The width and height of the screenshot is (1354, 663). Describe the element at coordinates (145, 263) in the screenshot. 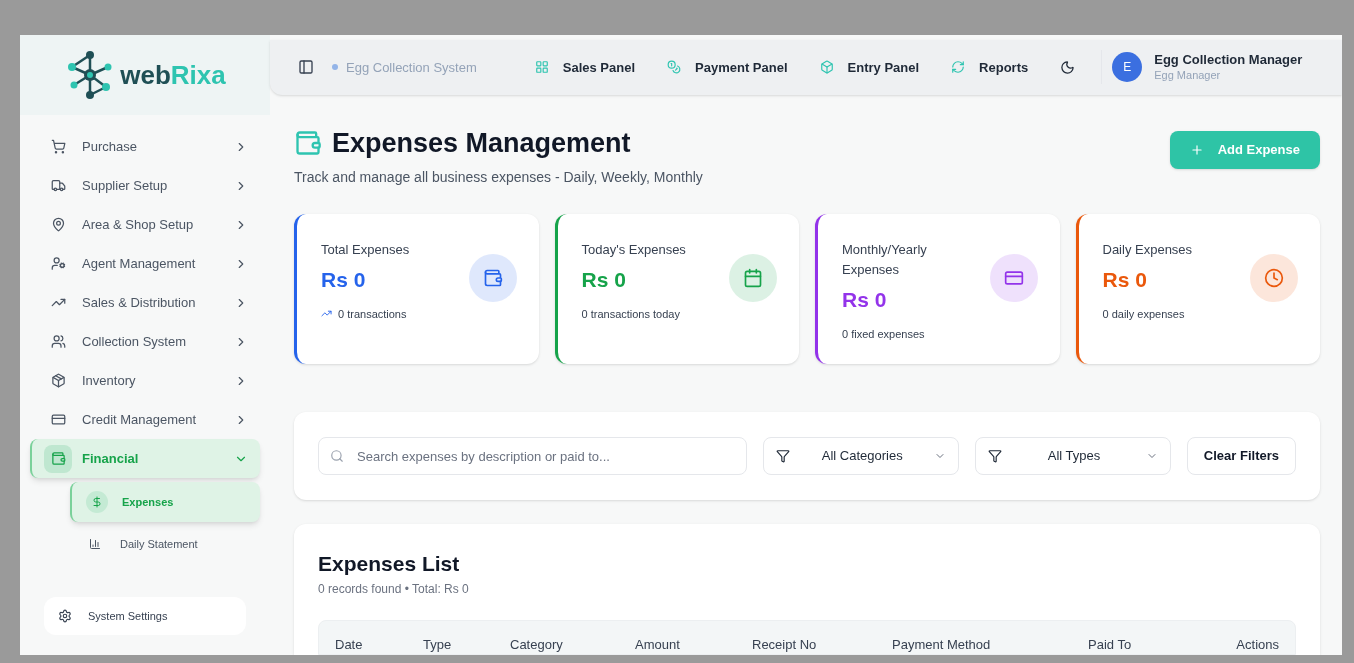

I see `sidebar-item: Agent Management` at that location.